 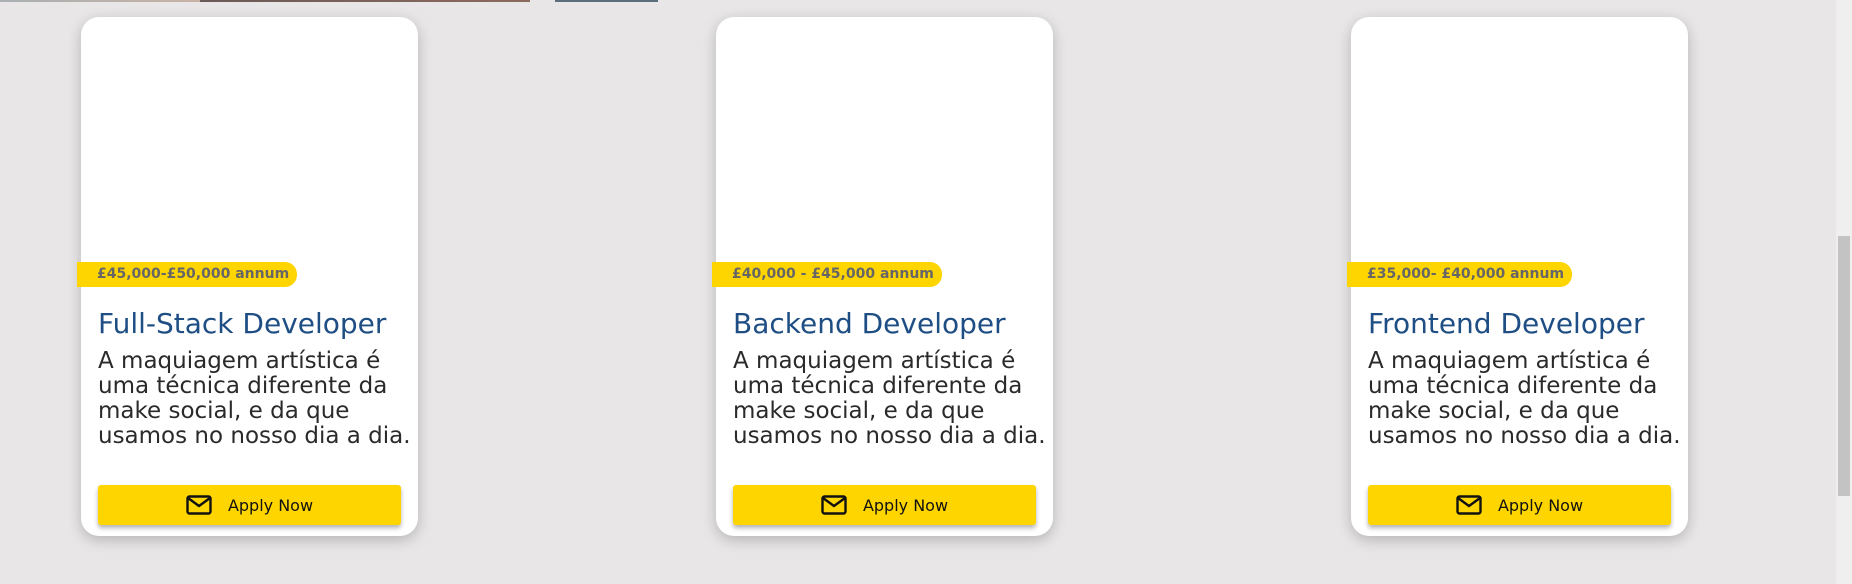 I want to click on job-title: Frontend Developer, so click(x=1506, y=323).